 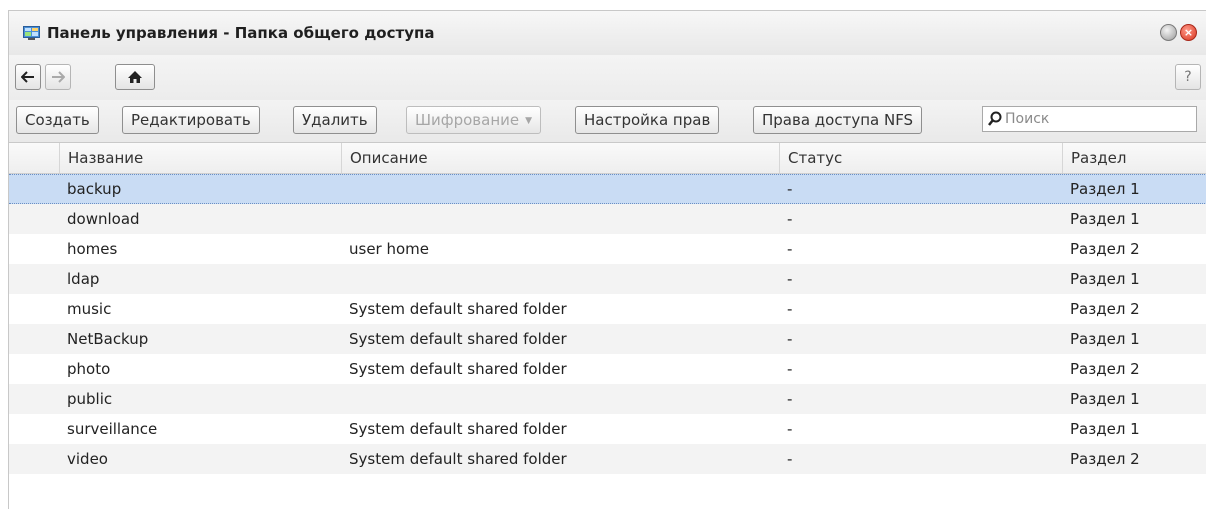 I want to click on cell-name: music, so click(x=89, y=309).